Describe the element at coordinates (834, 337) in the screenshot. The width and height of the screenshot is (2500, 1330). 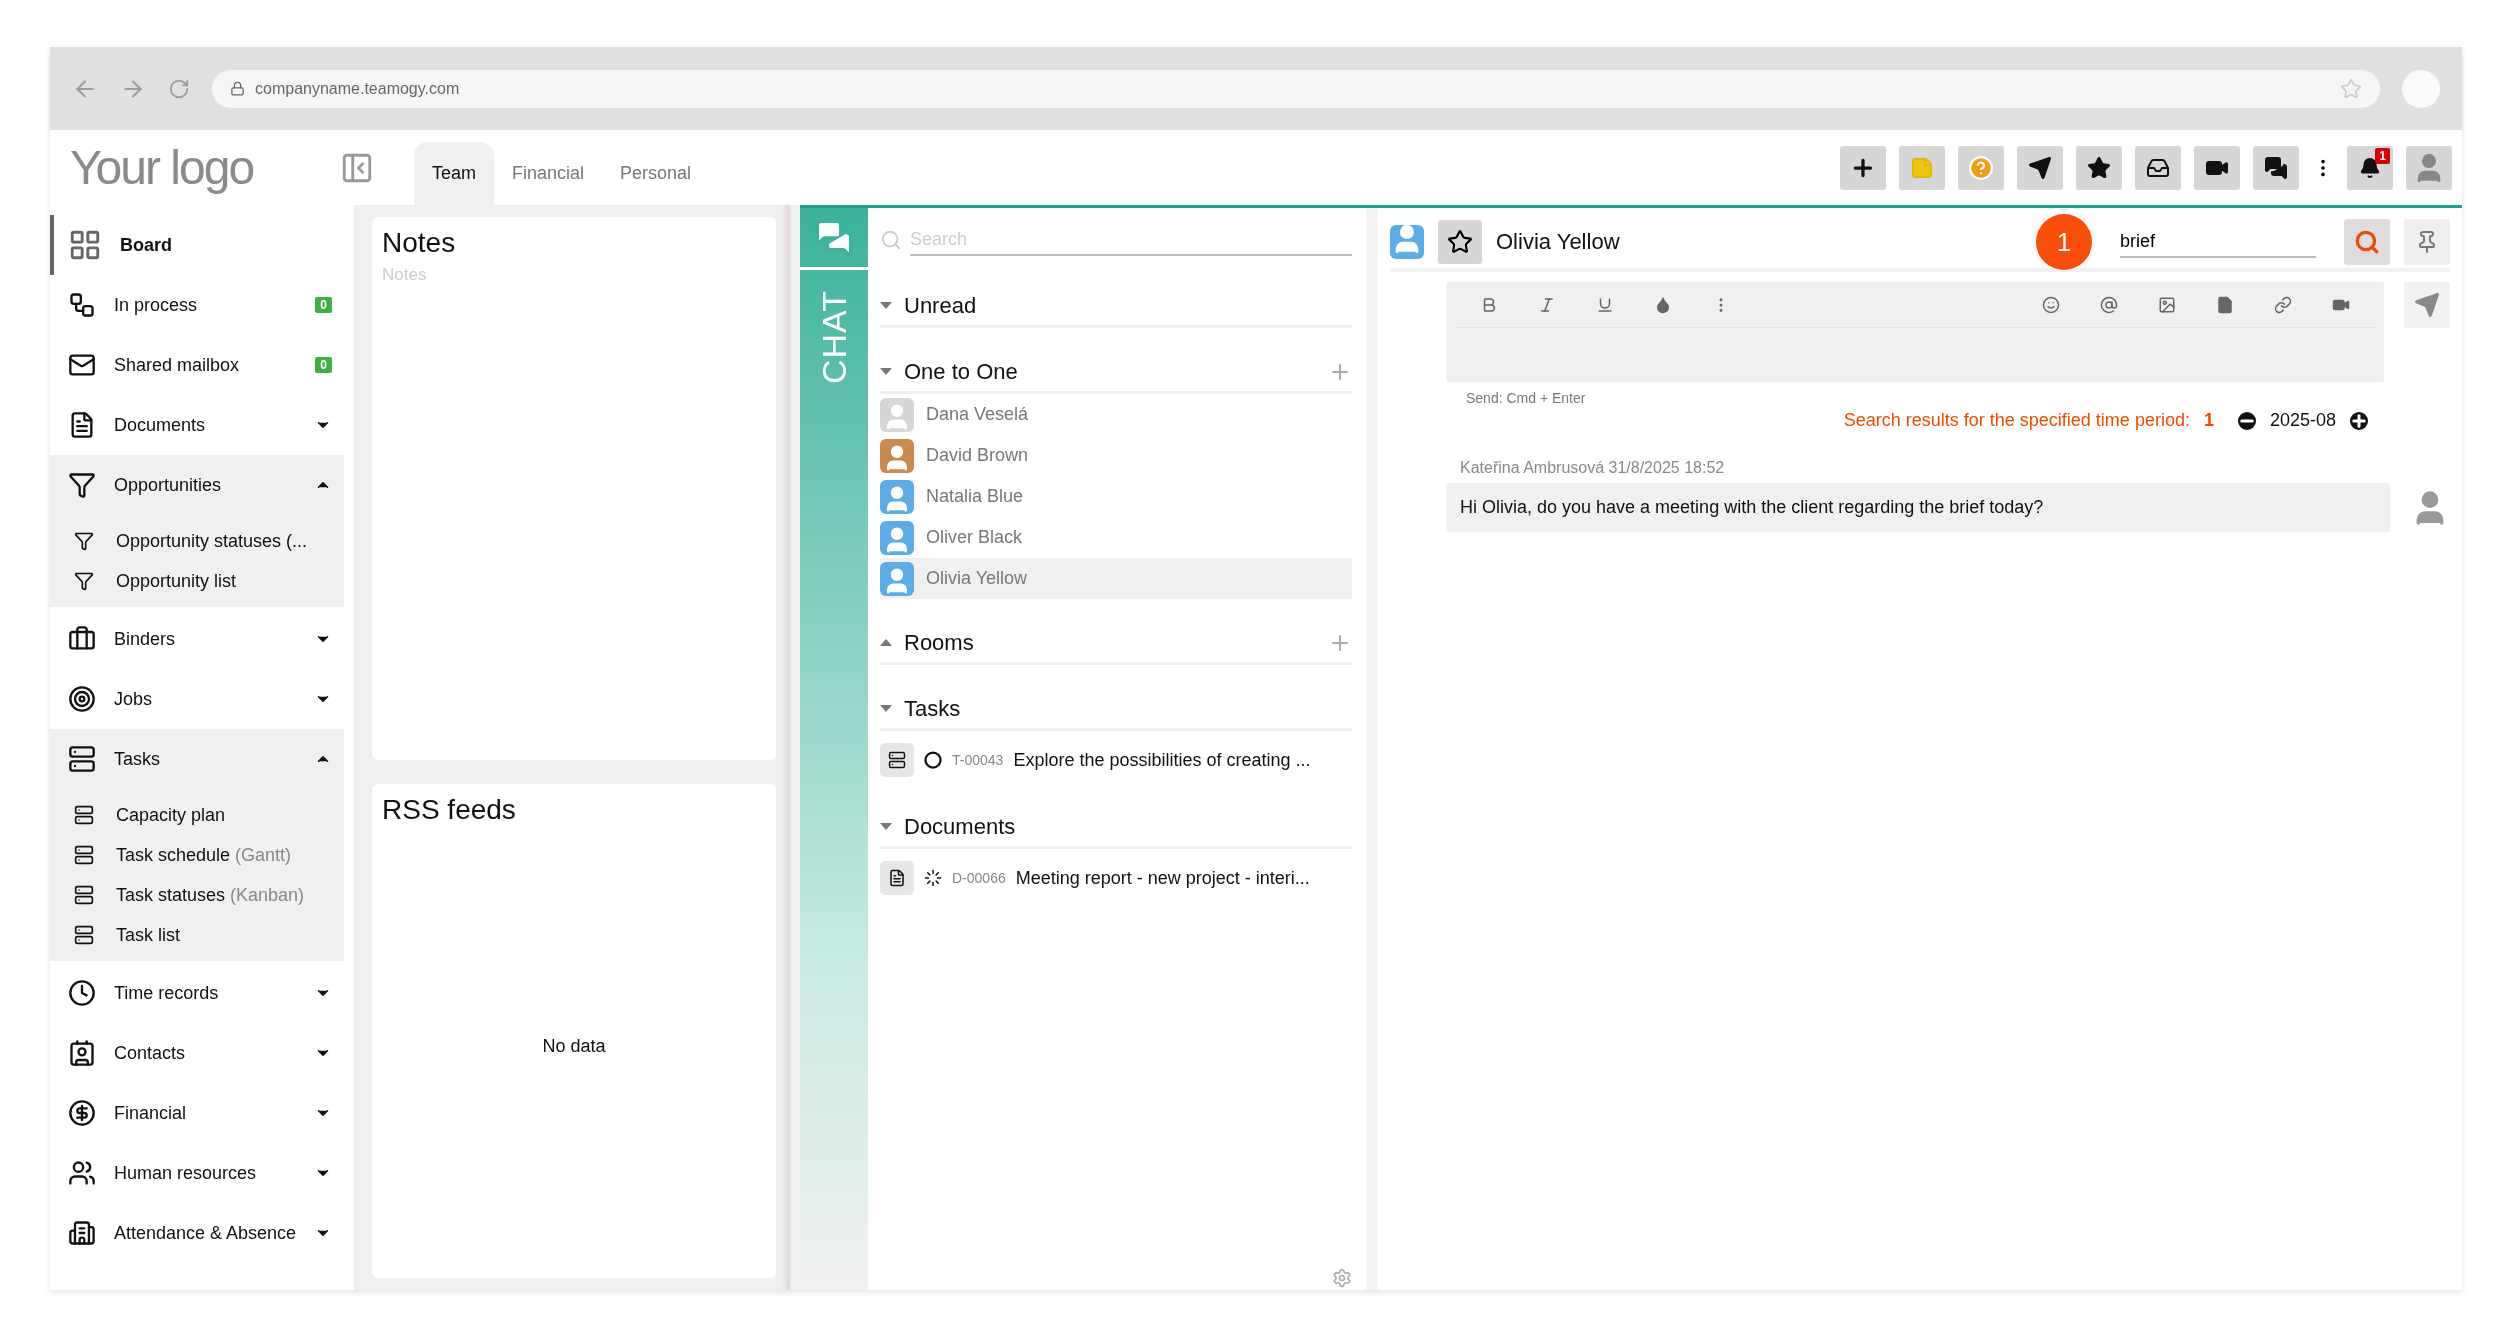
I see `chat-label: CHAT` at that location.